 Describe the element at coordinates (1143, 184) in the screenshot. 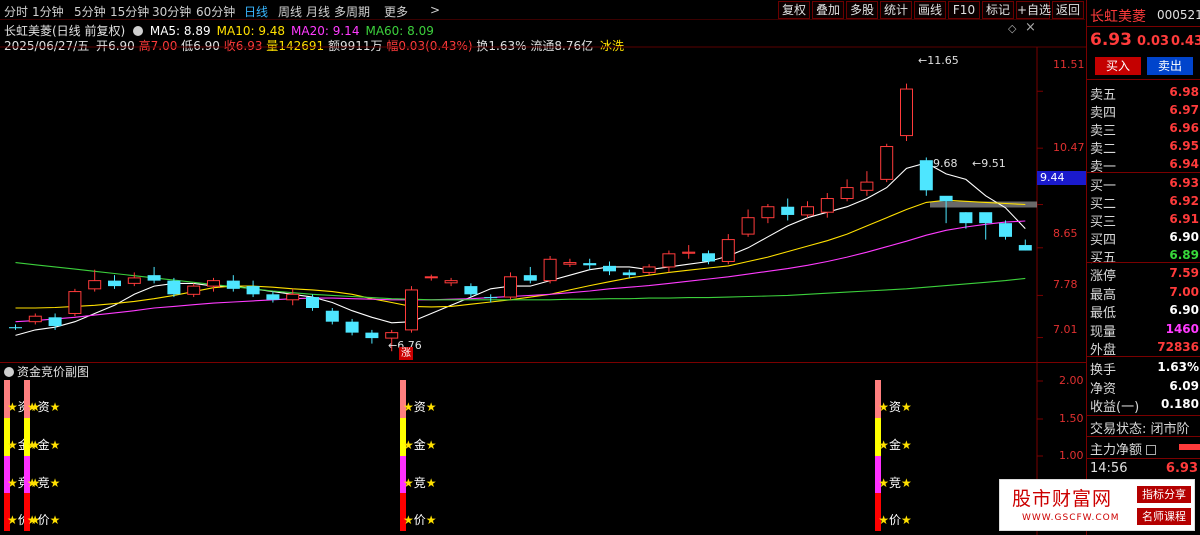

I see `bids-row: 买一 6.93` at that location.